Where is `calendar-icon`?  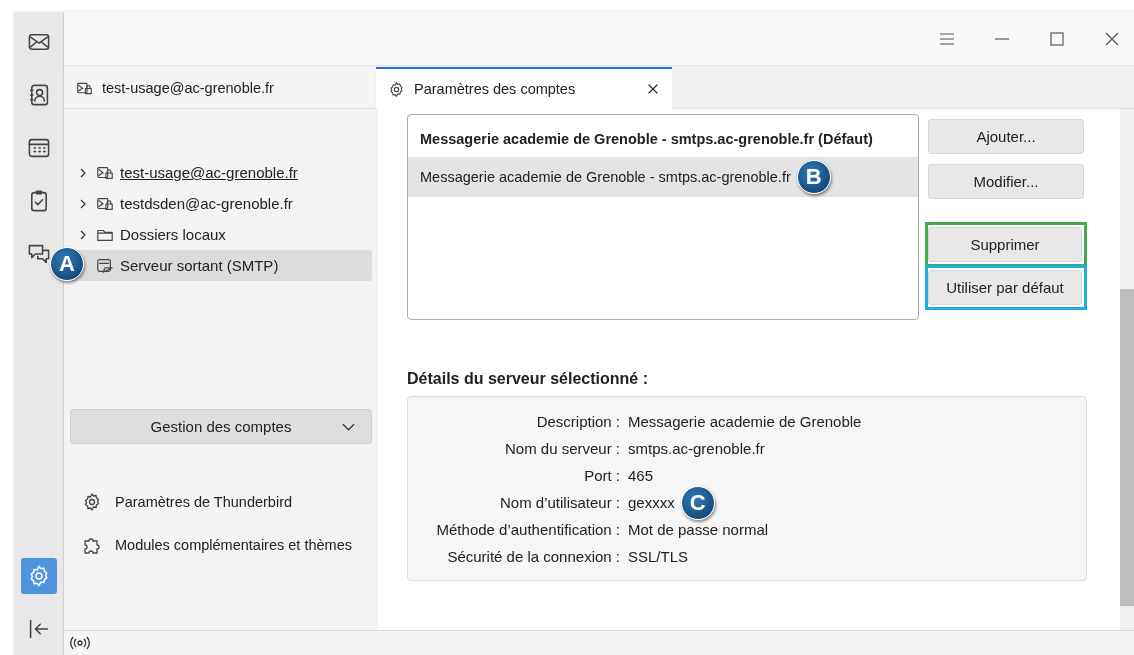 calendar-icon is located at coordinates (38, 148).